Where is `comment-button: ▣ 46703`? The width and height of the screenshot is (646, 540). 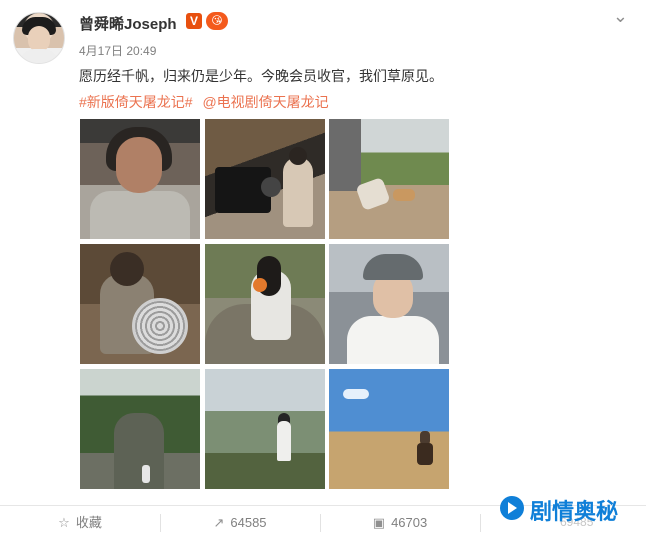 comment-button: ▣ 46703 is located at coordinates (400, 523).